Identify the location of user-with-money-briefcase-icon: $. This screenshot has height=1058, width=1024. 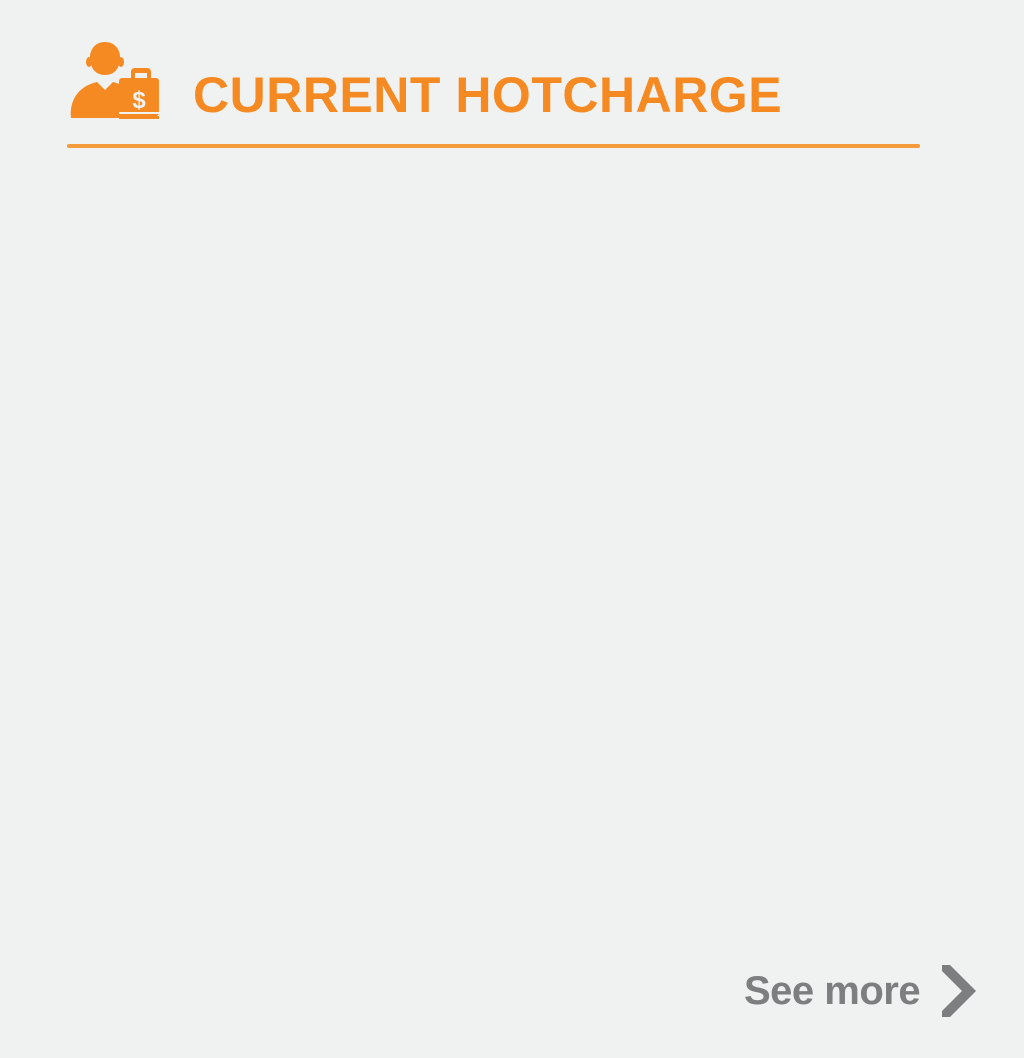
(114, 80).